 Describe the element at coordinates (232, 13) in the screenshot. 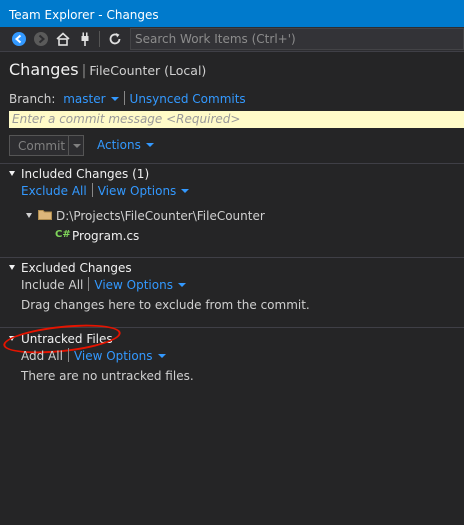

I see `window-title-bar: Team Explorer - Changes` at that location.